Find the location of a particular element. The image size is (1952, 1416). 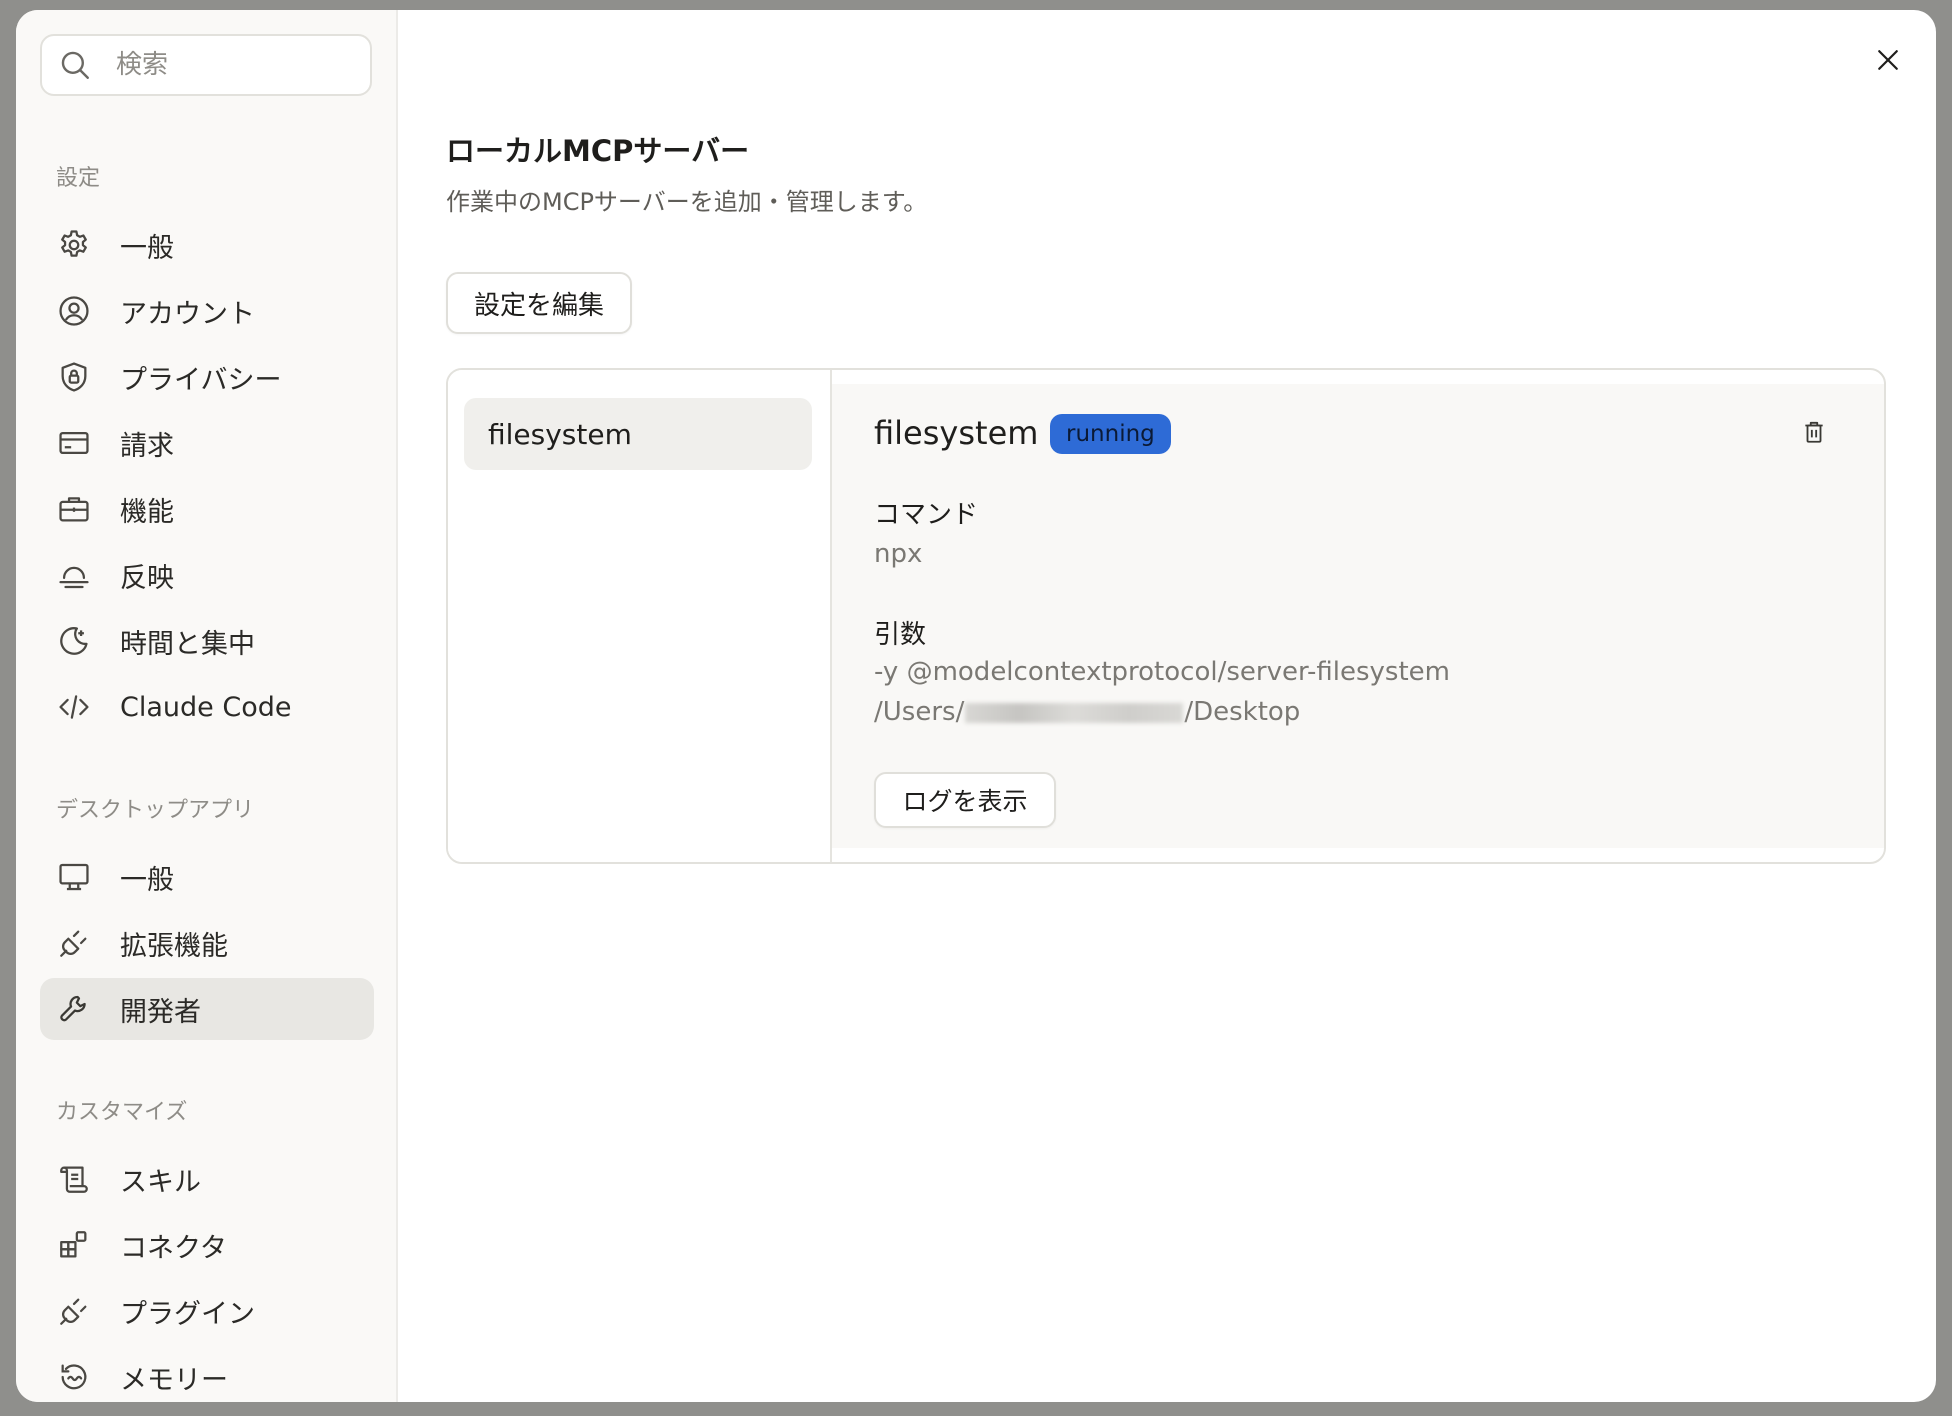

sidebar-item-billing: 請求 is located at coordinates (207, 443).